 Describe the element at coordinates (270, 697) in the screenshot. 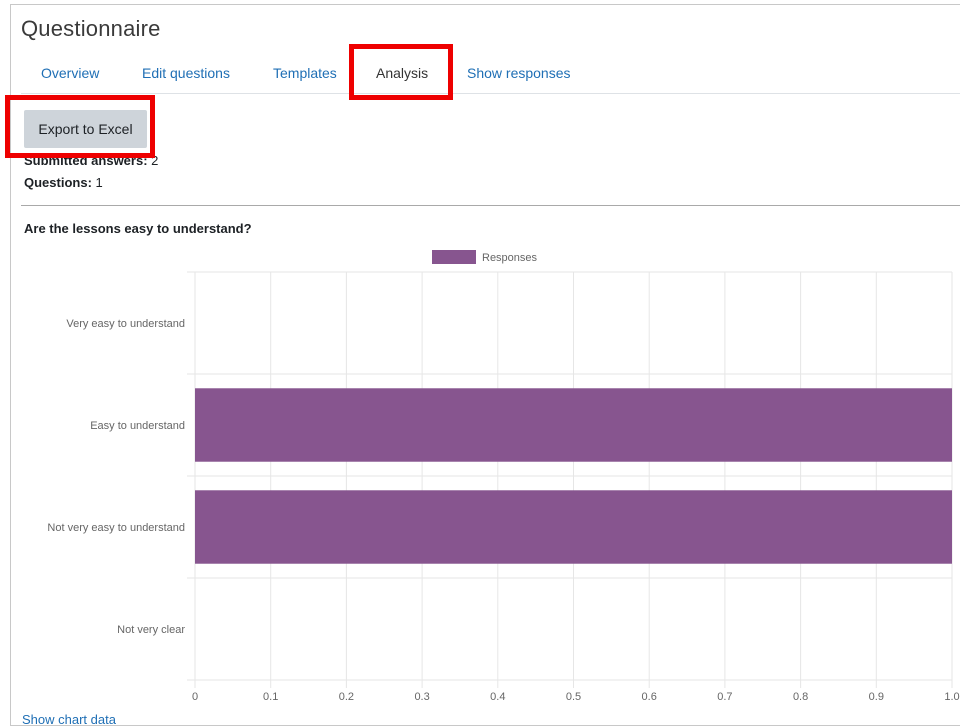

I see `x-tick-label: 0.1` at that location.